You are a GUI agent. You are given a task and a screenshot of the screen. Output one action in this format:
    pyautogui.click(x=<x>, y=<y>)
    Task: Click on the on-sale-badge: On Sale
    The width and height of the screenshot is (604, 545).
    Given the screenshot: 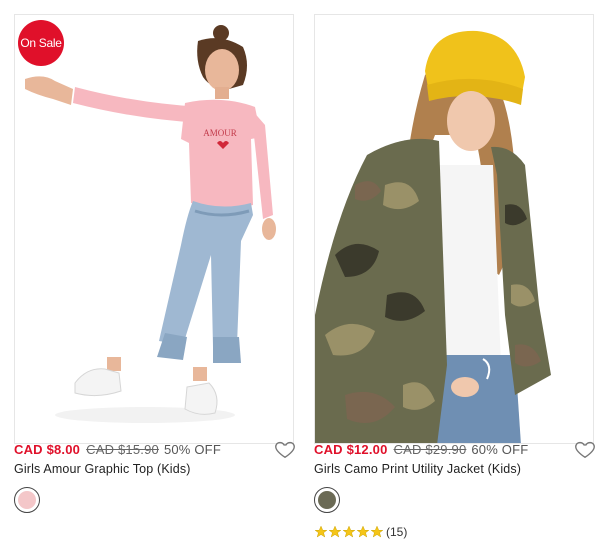 What is the action you would take?
    pyautogui.click(x=41, y=43)
    